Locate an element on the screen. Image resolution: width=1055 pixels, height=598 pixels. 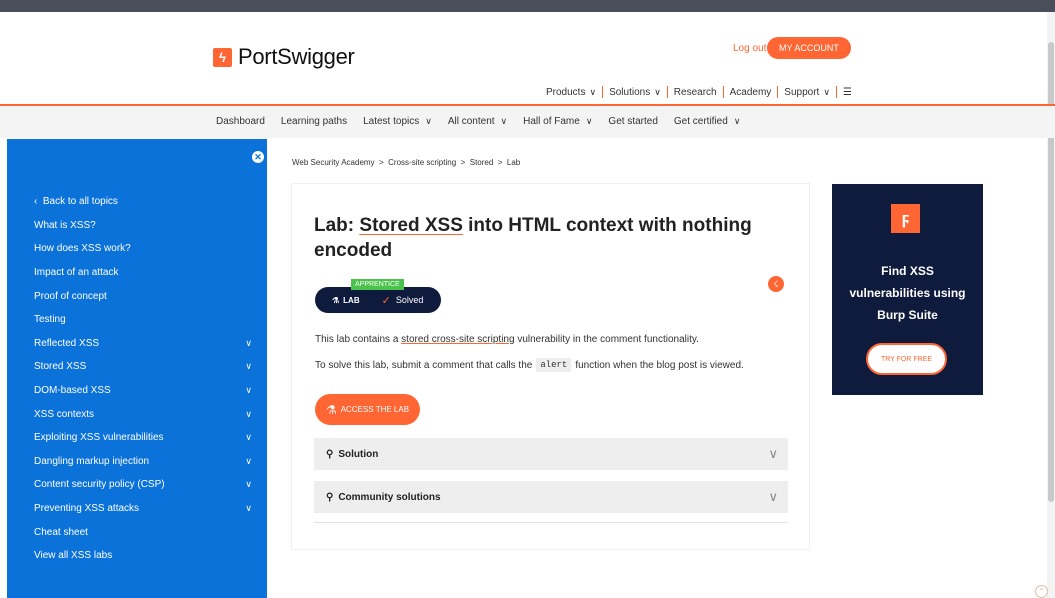
sidebar-item-label: What is XSS? is located at coordinates (65, 225).